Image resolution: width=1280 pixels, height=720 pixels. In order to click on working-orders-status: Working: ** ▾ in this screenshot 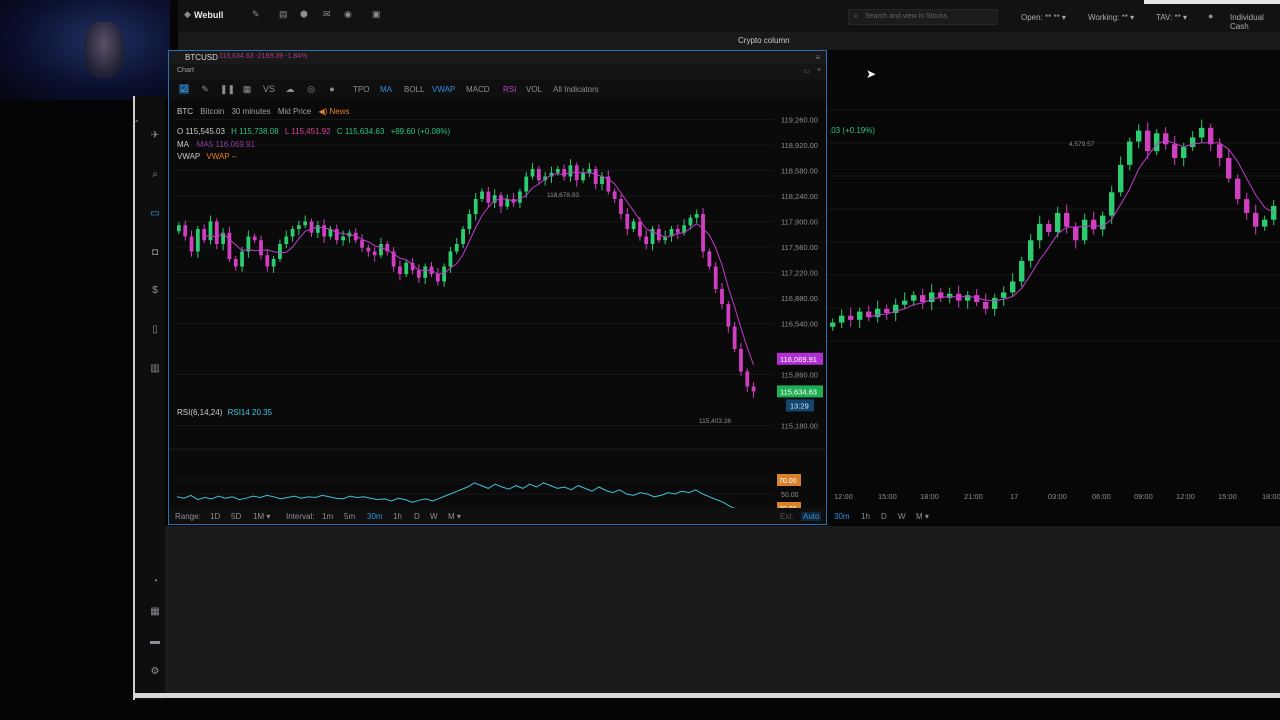, I will do `click(1111, 17)`.